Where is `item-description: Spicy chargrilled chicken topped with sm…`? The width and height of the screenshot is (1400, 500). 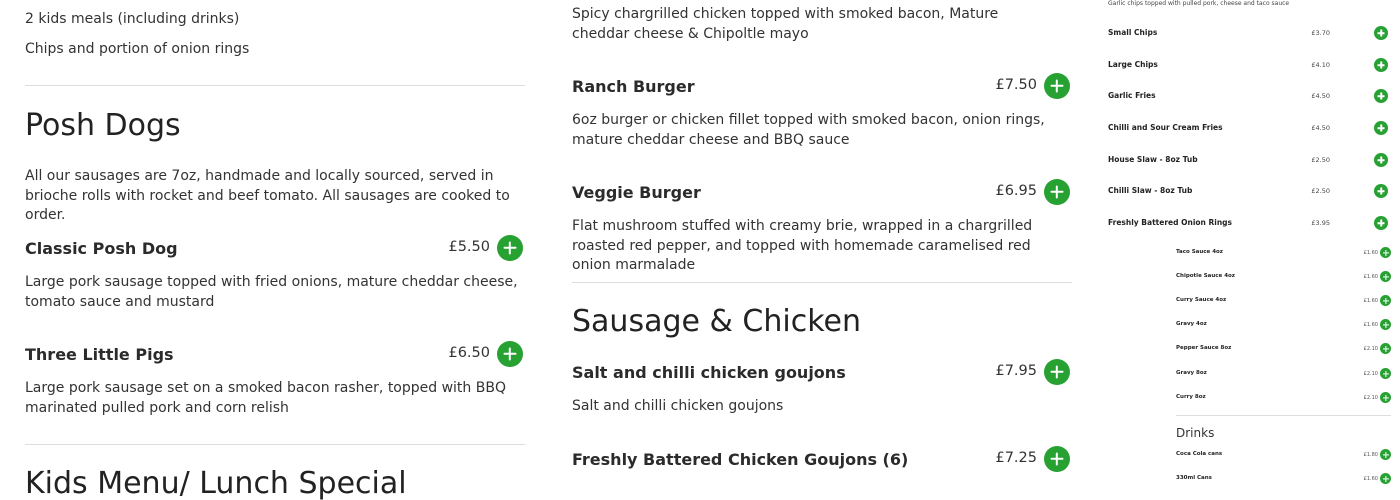
item-description: Spicy chargrilled chicken topped with sm… is located at coordinates (785, 24).